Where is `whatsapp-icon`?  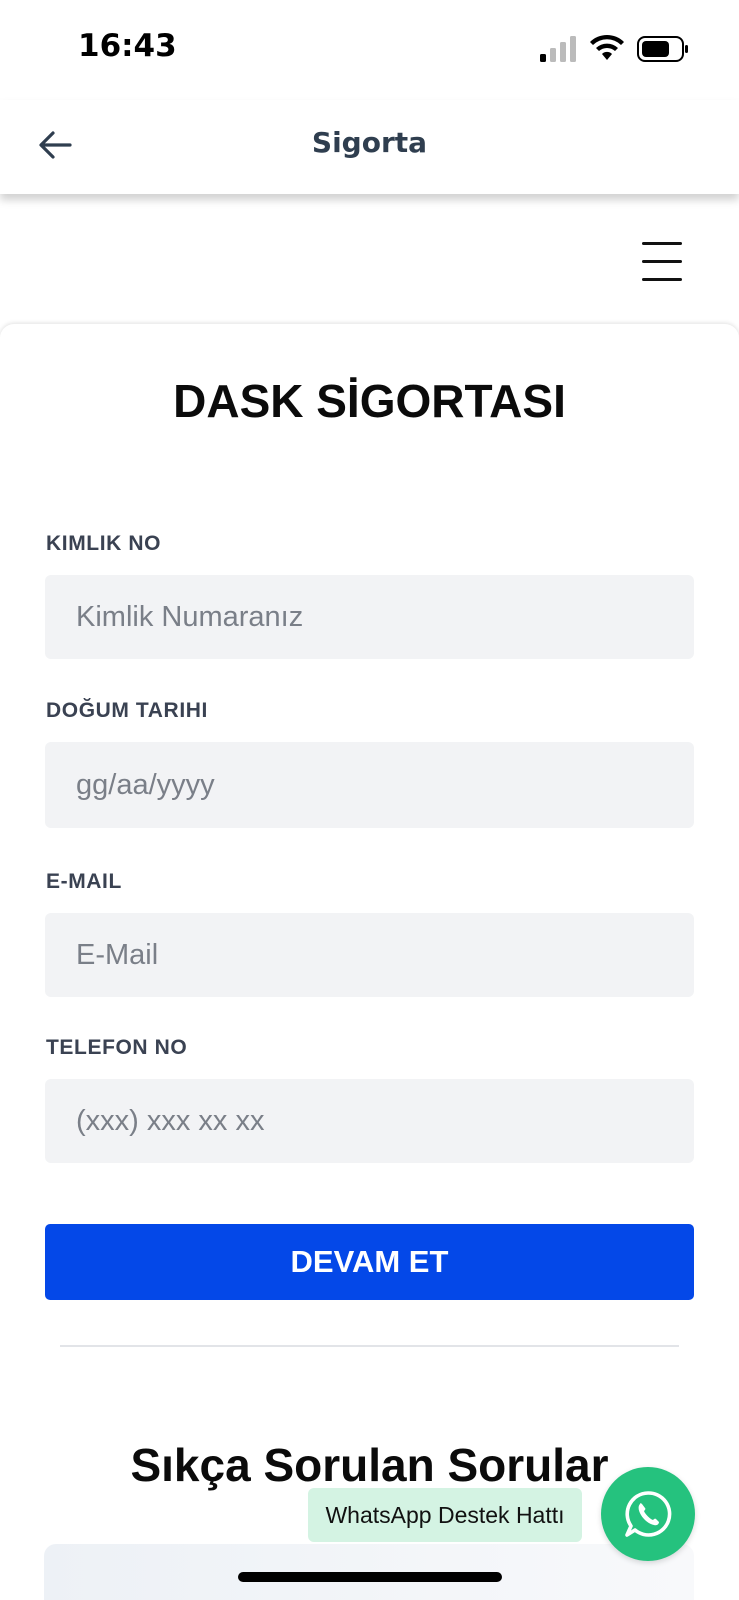 whatsapp-icon is located at coordinates (648, 1514).